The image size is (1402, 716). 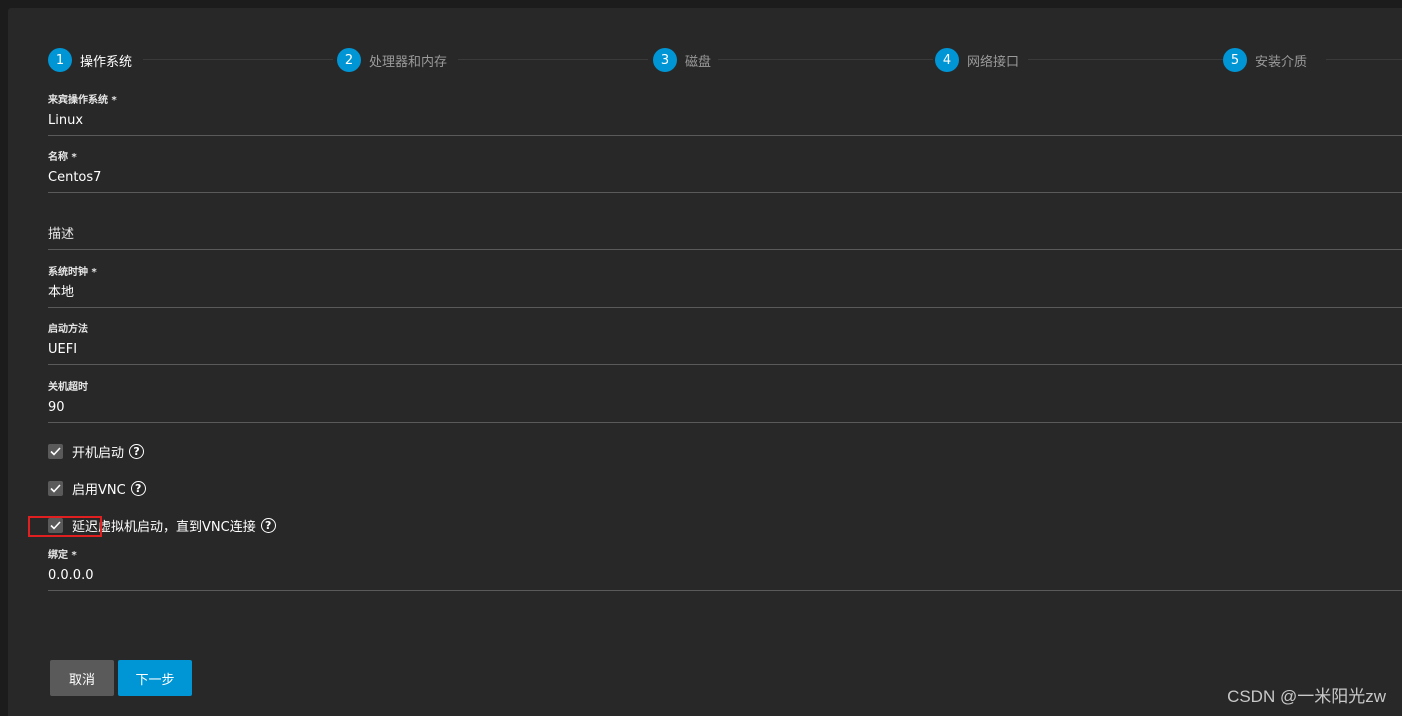 I want to click on name-field: 名称 * Centos7, so click(x=725, y=172).